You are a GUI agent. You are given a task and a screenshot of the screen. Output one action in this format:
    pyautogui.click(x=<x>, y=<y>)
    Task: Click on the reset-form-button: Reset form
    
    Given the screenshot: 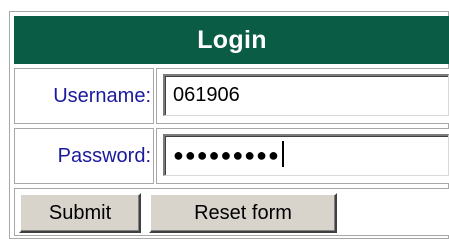 What is the action you would take?
    pyautogui.click(x=243, y=213)
    